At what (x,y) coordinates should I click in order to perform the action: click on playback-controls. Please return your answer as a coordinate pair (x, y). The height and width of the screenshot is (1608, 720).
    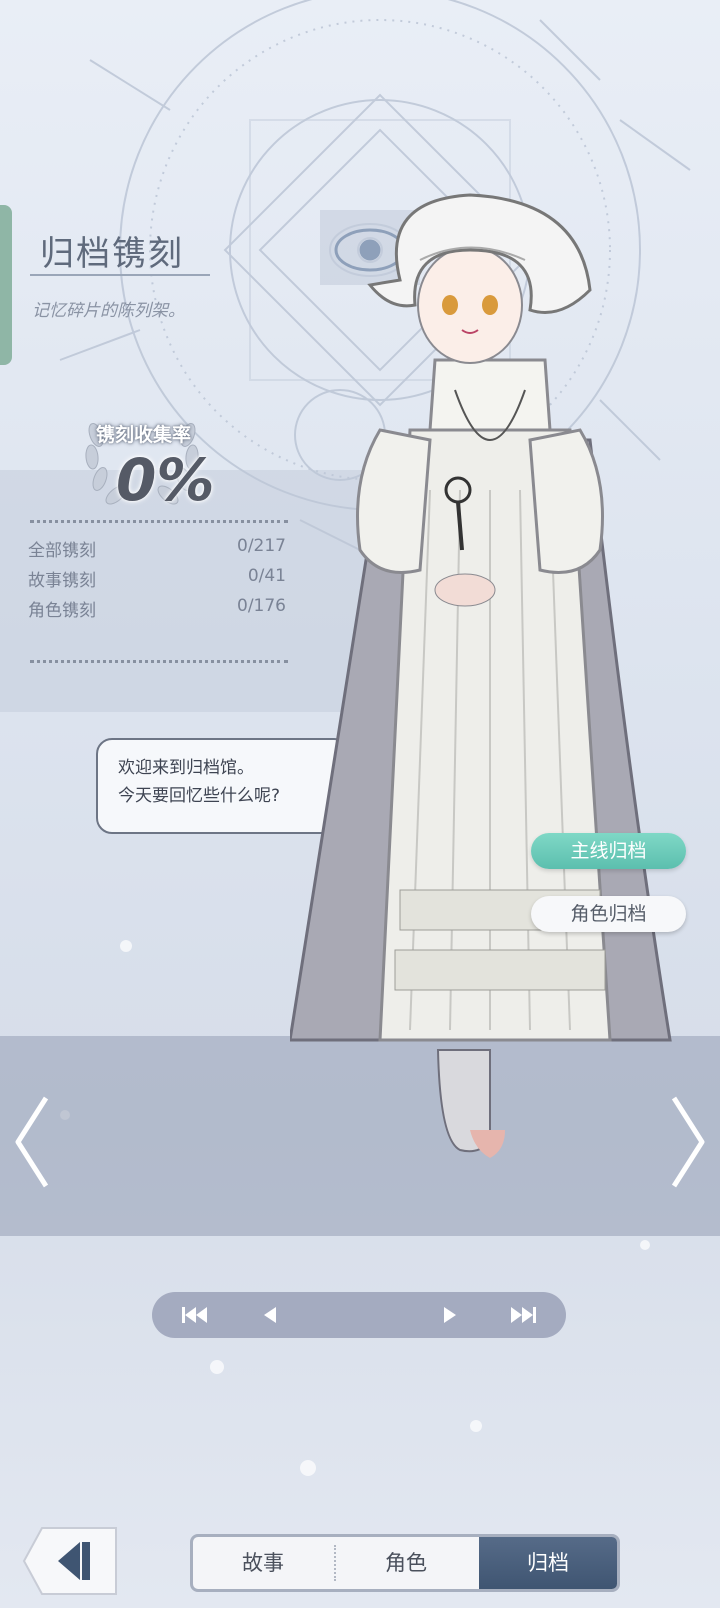
    Looking at the image, I should click on (359, 1315).